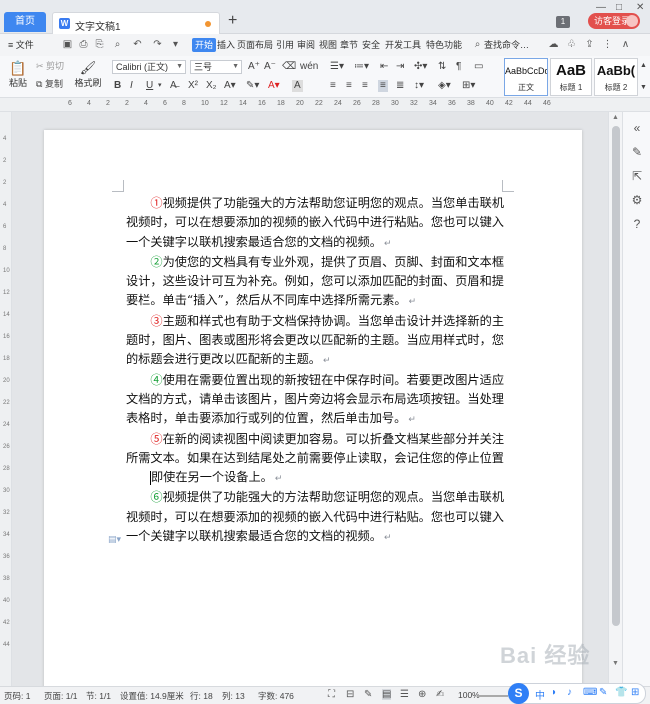 The height and width of the screenshot is (704, 650). Describe the element at coordinates (419, 86) in the screenshot. I see `line-spacing-icon: ↕▾` at that location.